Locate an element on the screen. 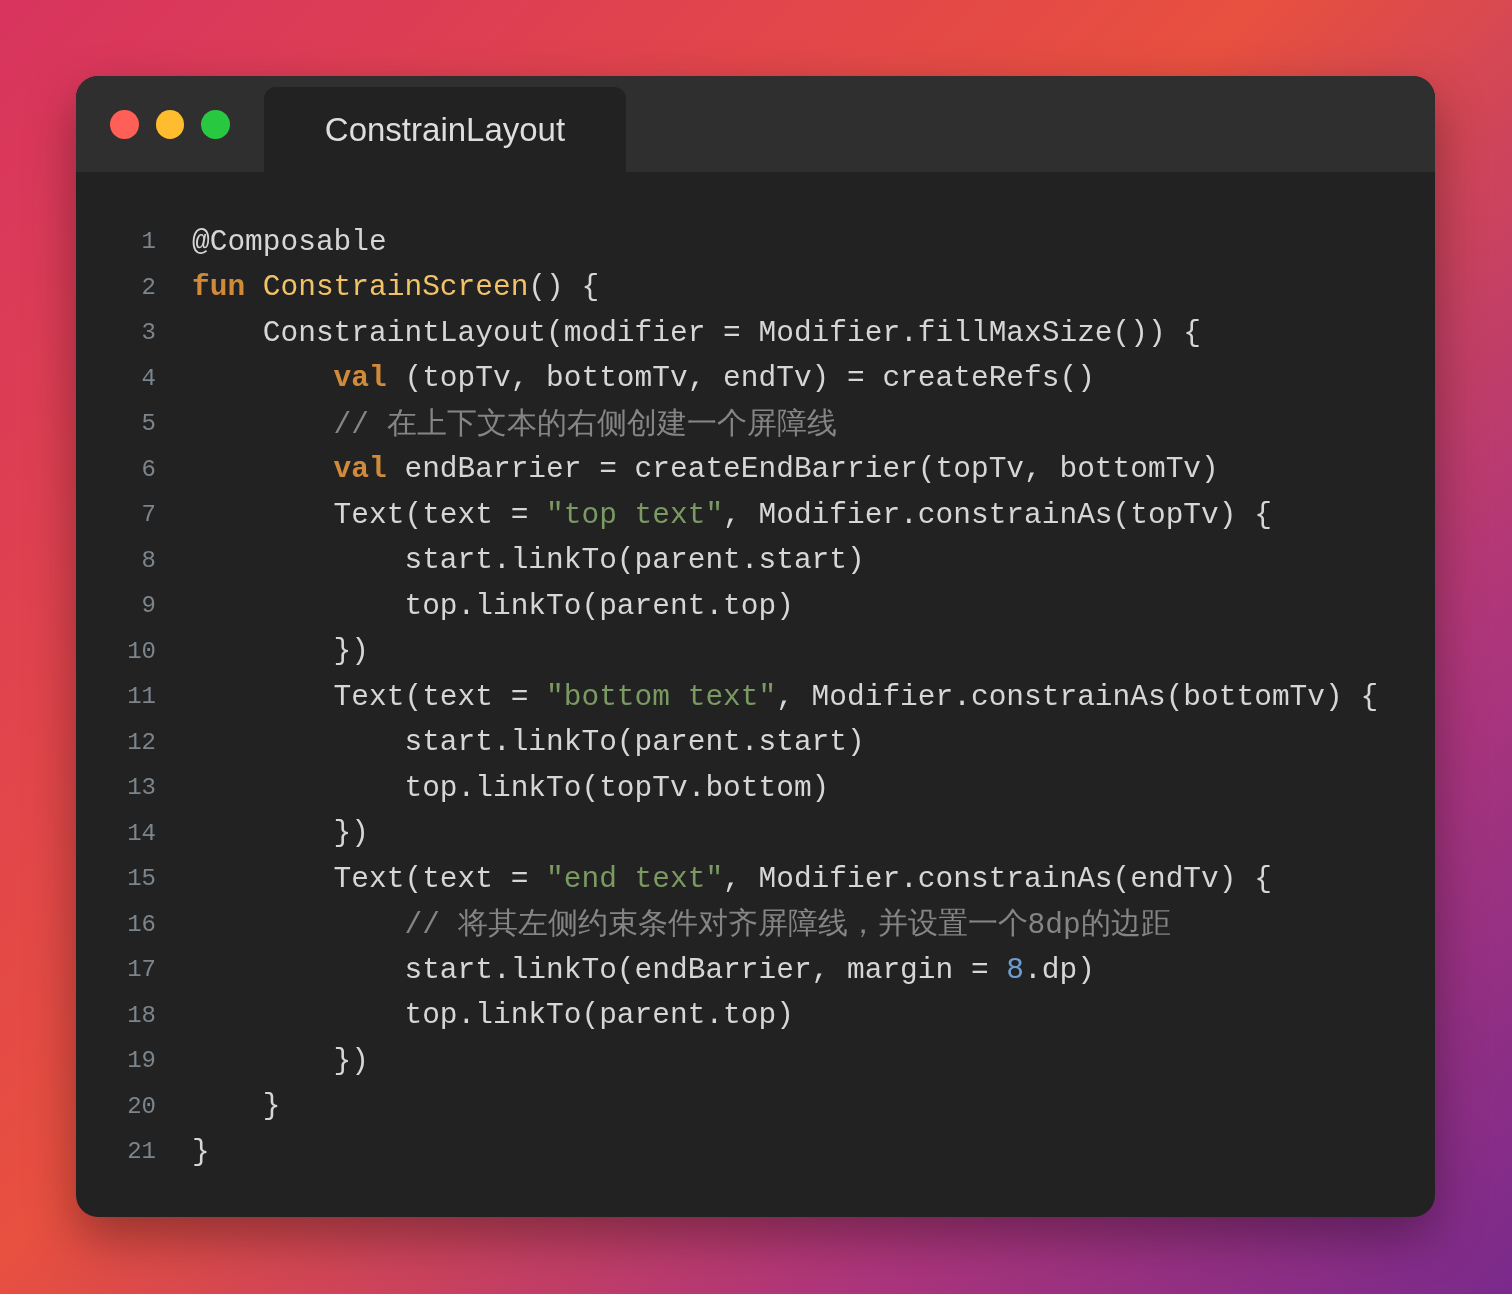 The image size is (1512, 1294). line-number: 15 is located at coordinates (141, 879).